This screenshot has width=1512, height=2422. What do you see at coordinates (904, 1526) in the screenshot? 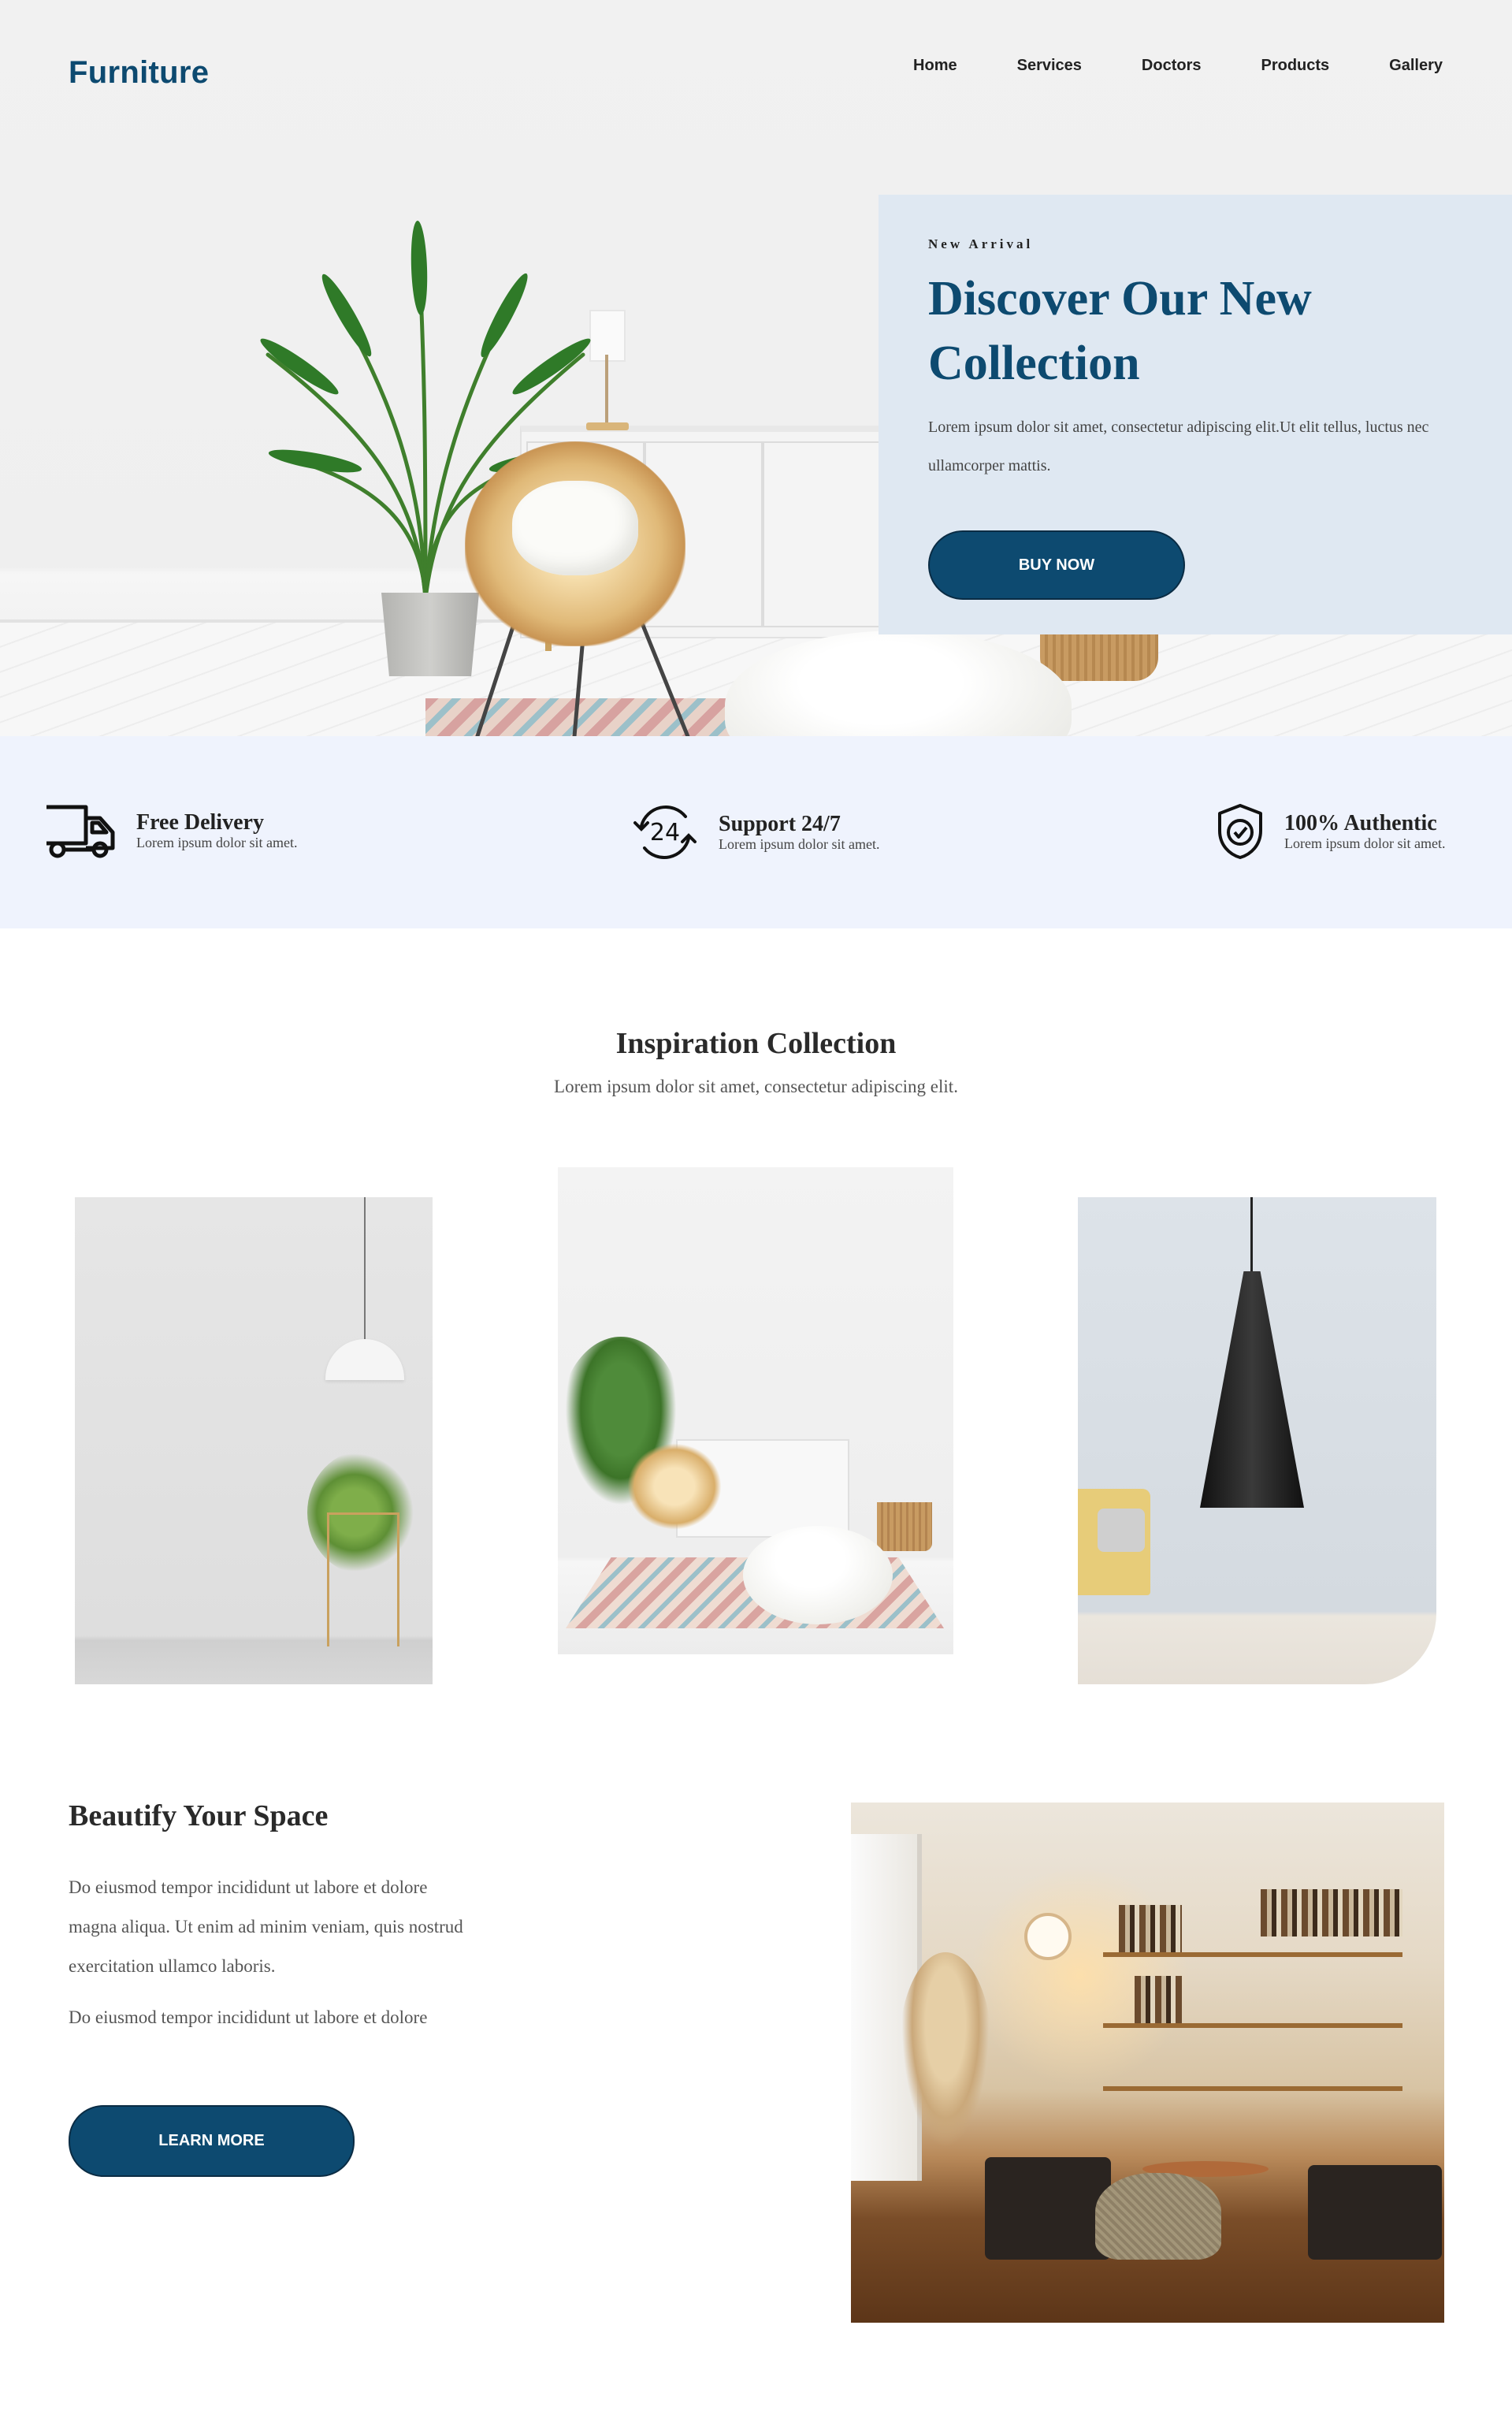
I see `basket-image` at bounding box center [904, 1526].